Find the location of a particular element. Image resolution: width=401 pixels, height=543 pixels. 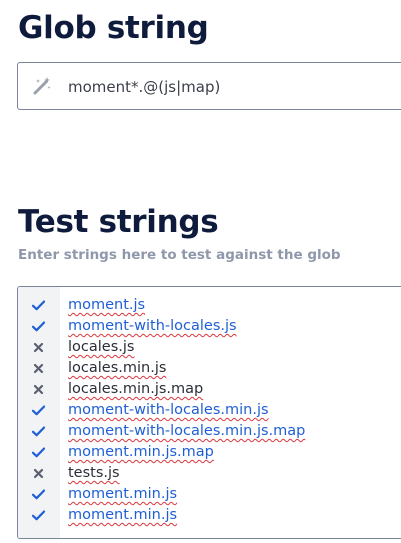

test-string-text: tests.js is located at coordinates (94, 473).